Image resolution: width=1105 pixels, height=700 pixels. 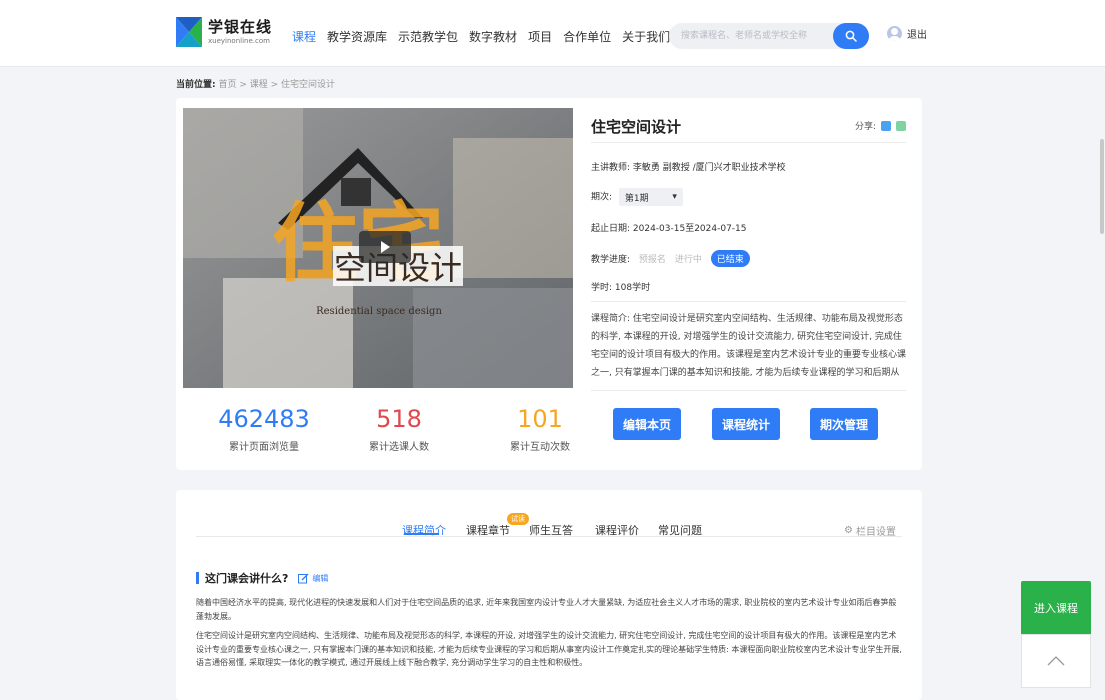 What do you see at coordinates (540, 36) in the screenshot?
I see `nav-item-project: 项目` at bounding box center [540, 36].